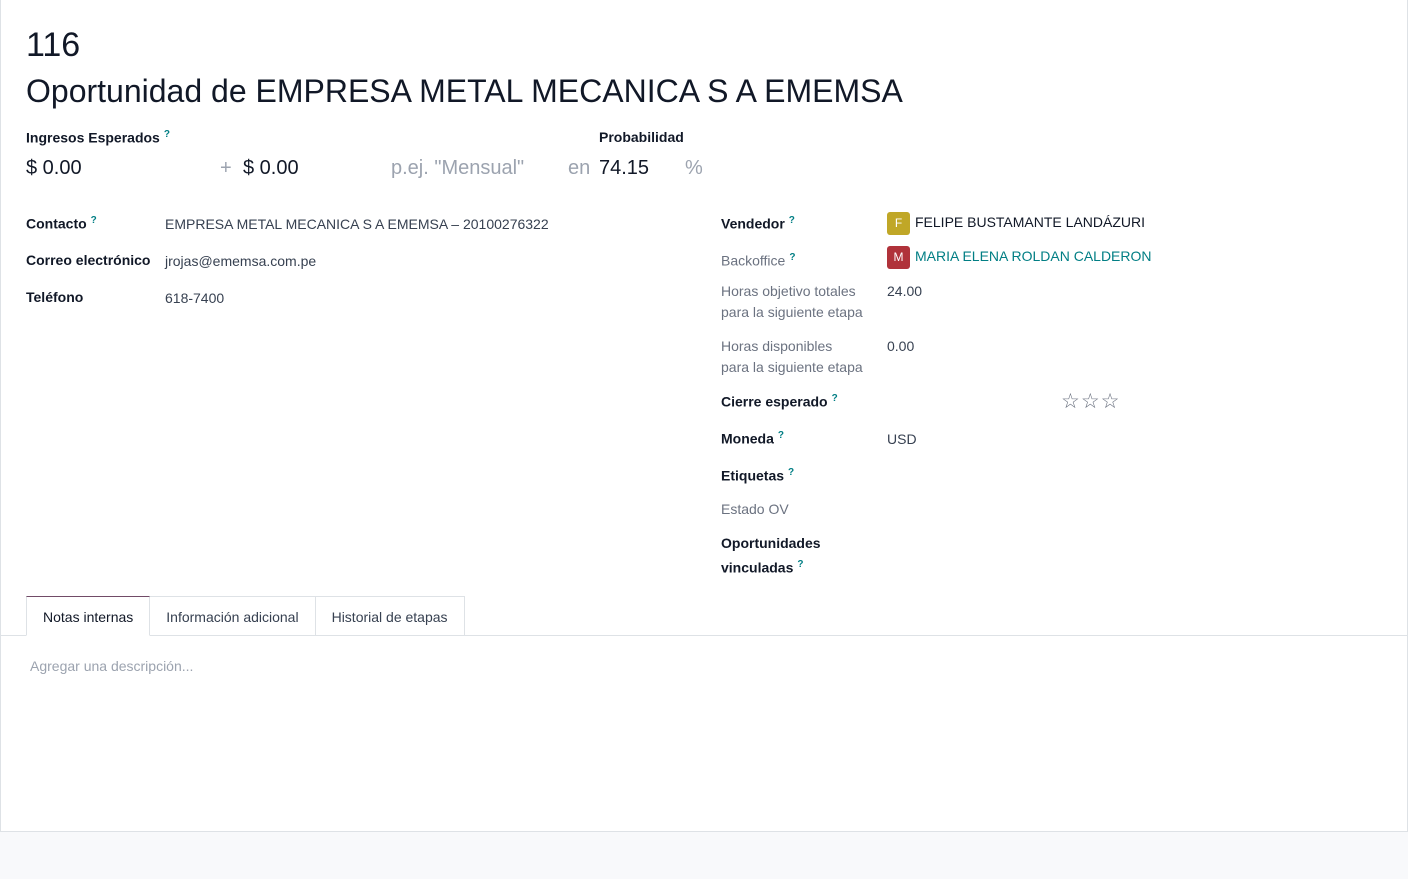 The width and height of the screenshot is (1408, 879). I want to click on backoffice-field: M MARIA ELENA ROLDAN CALDERON, so click(1019, 257).